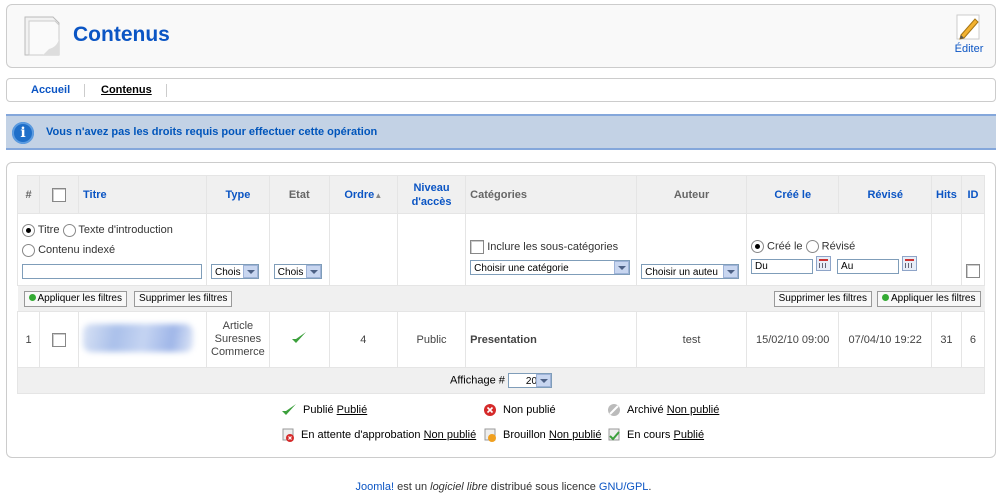 This screenshot has height=499, width=1007. Describe the element at coordinates (138, 338) in the screenshot. I see `blurred-title` at that location.